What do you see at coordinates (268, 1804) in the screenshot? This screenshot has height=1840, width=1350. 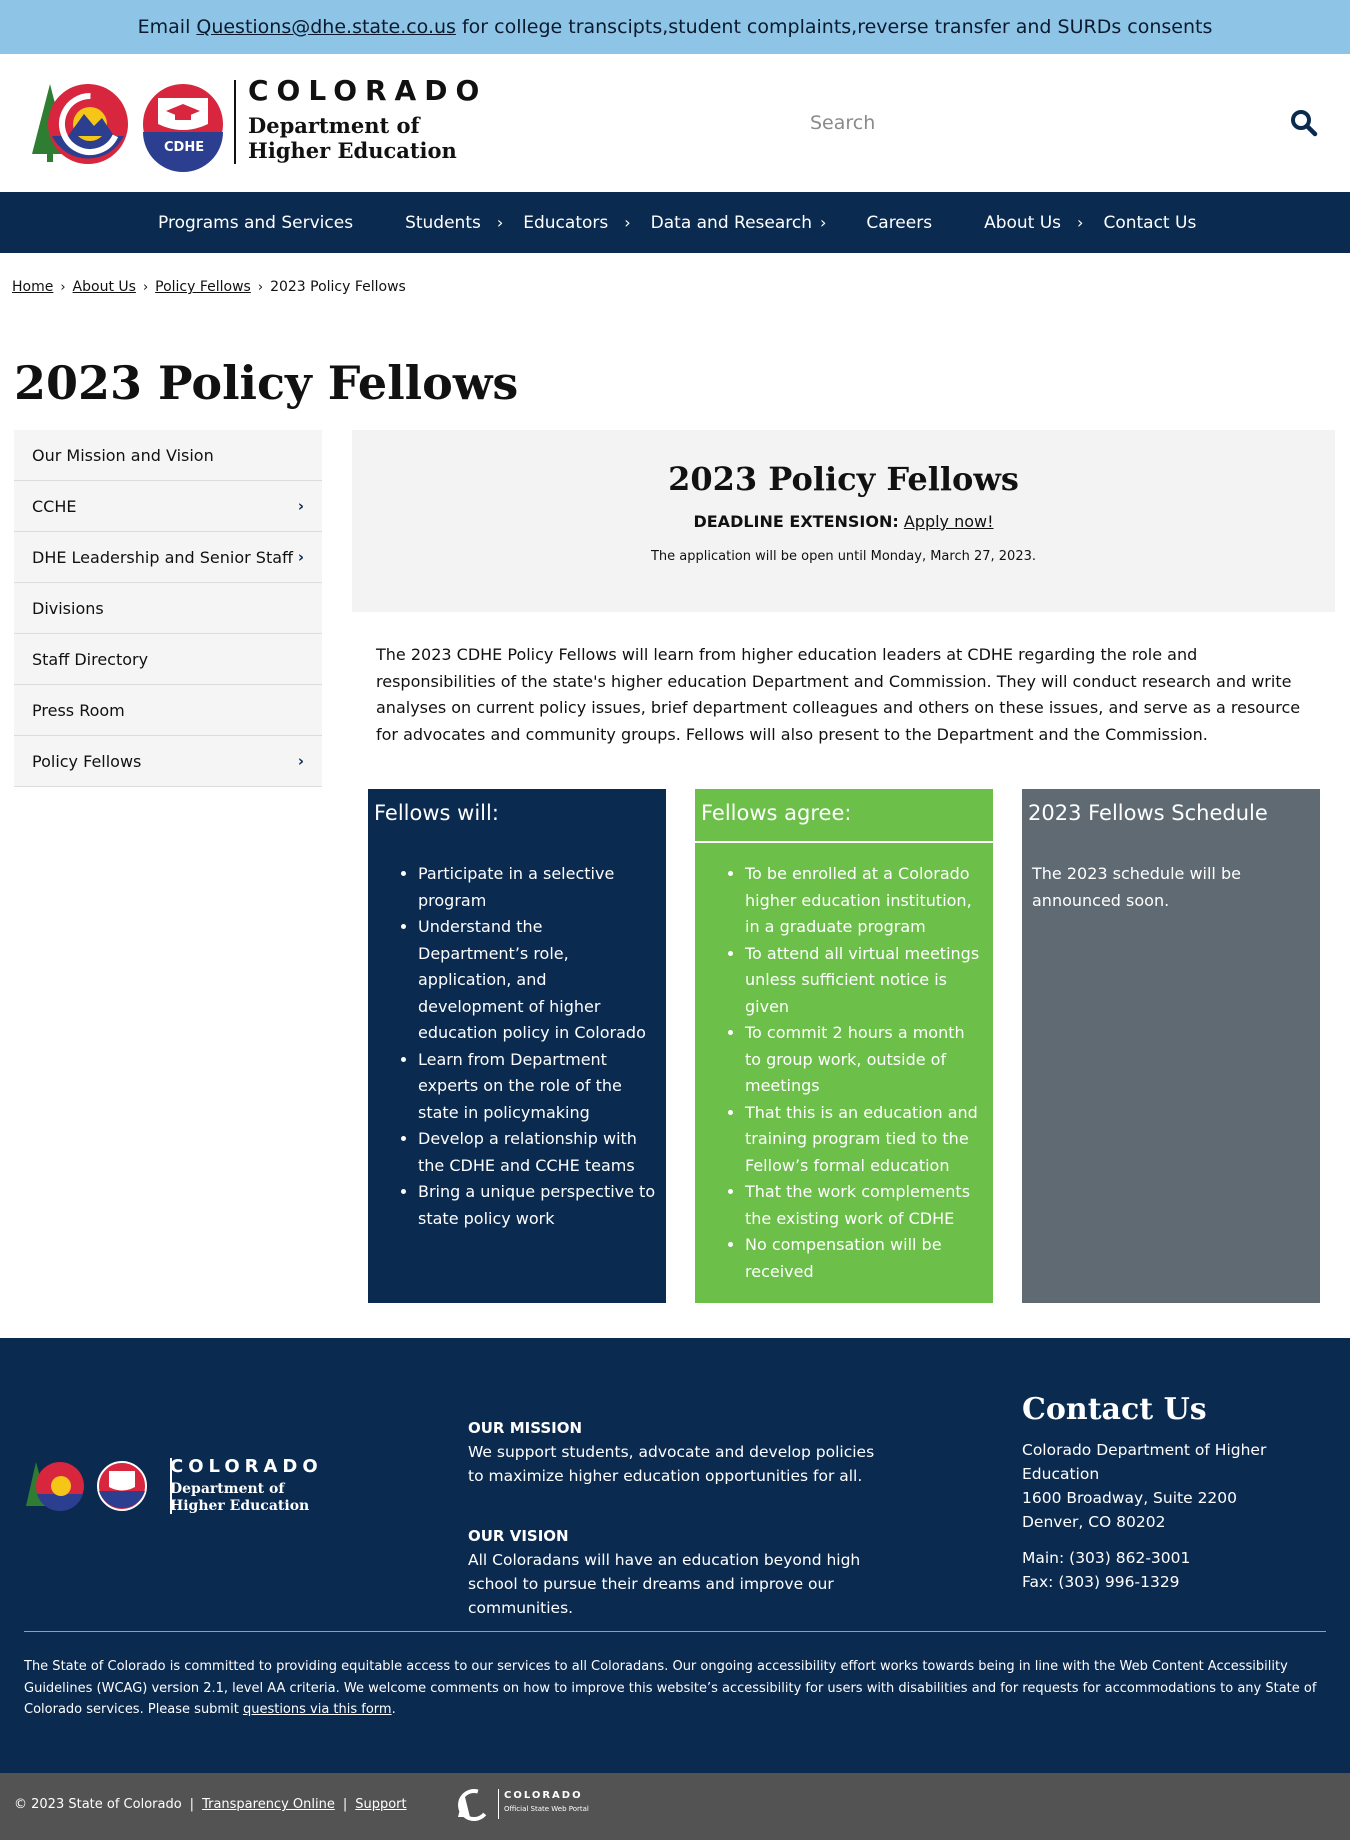 I see `transparency-link: Transparency Online` at bounding box center [268, 1804].